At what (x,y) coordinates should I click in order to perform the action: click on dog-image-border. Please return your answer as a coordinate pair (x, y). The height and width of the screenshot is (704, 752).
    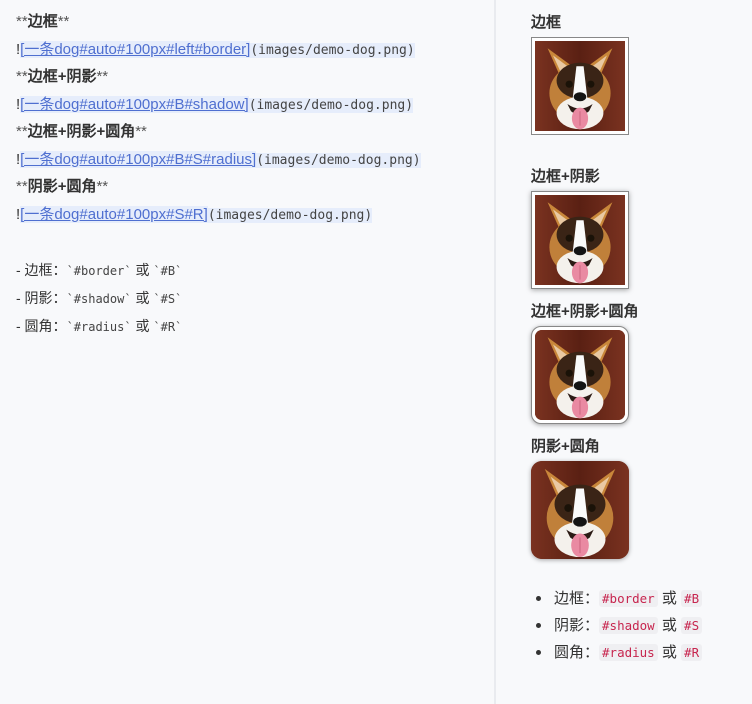
    Looking at the image, I should click on (580, 86).